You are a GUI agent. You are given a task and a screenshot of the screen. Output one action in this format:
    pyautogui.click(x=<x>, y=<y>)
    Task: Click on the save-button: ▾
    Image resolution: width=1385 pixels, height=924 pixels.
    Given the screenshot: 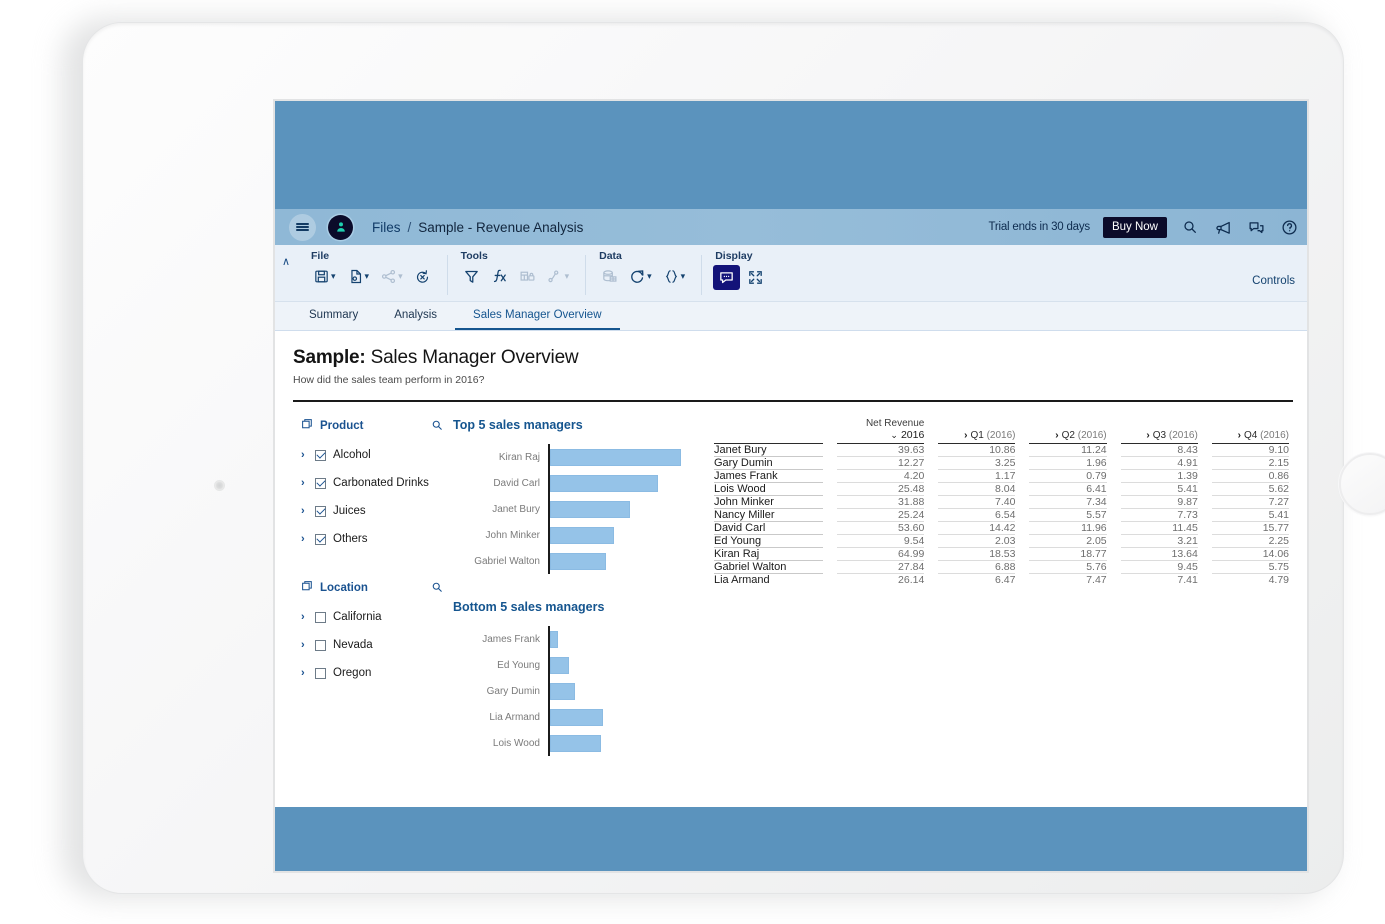 What is the action you would take?
    pyautogui.click(x=324, y=276)
    